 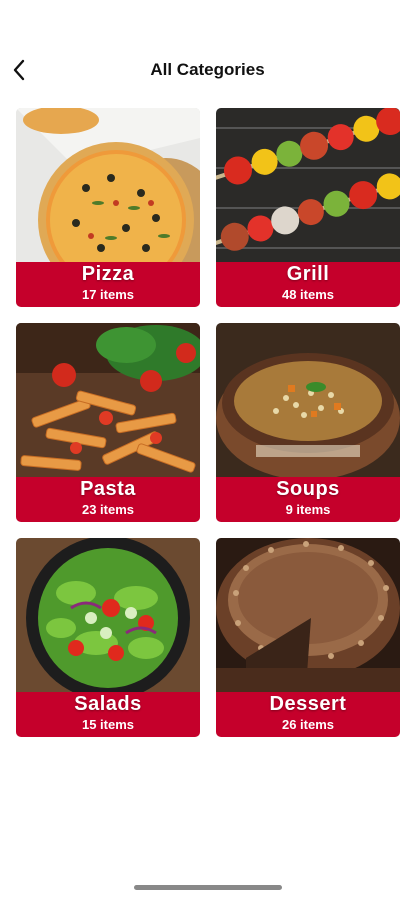 I want to click on top-bar: All Categories, so click(x=207, y=70).